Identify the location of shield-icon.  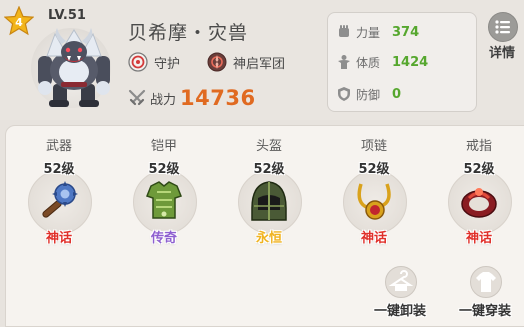
(344, 94).